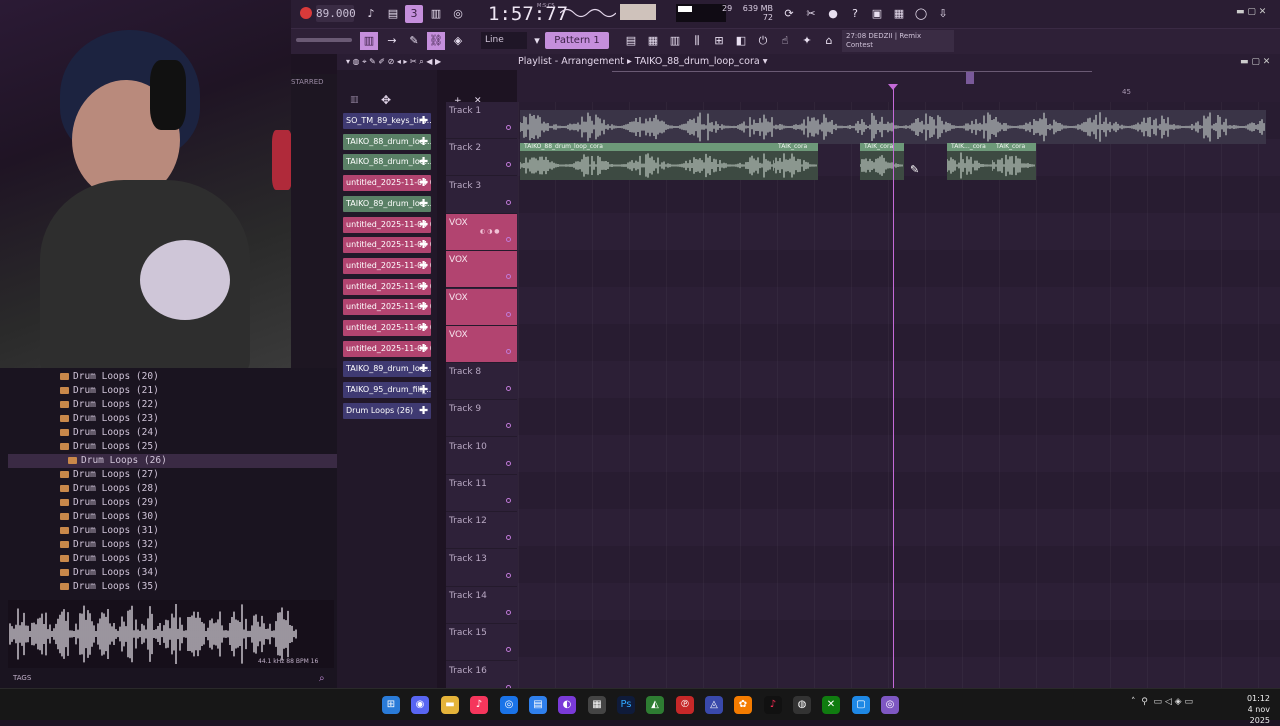 Image resolution: width=1280 pixels, height=726 pixels. Describe the element at coordinates (743, 705) in the screenshot. I see `fl-studio-icon: ✿` at that location.